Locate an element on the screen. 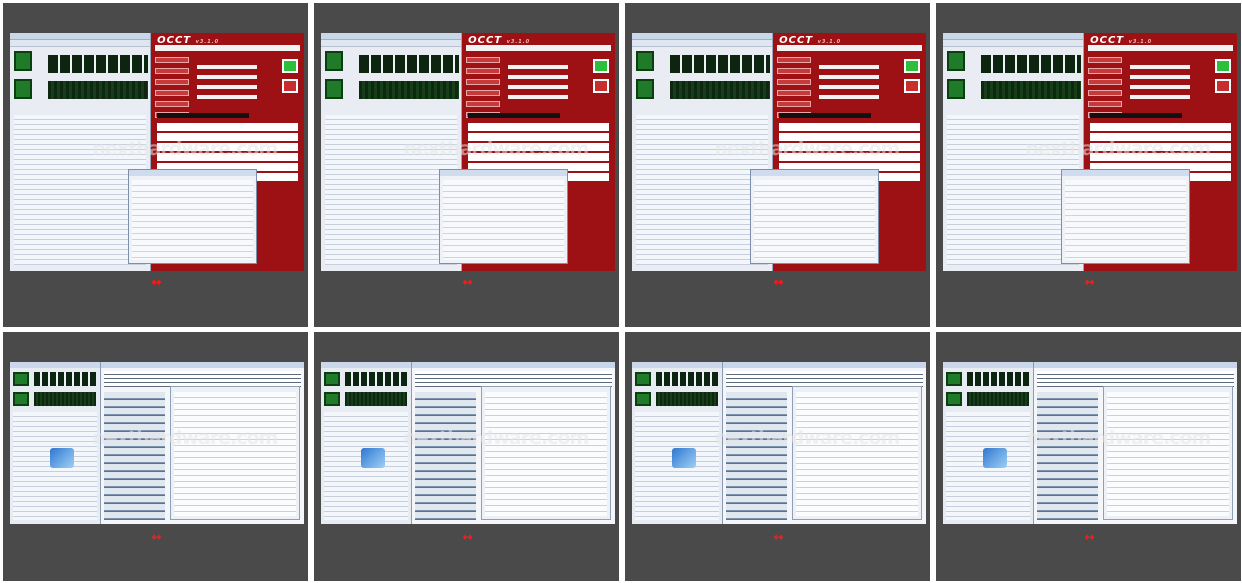 The image size is (1242, 583). gallery-cell-5: nexthardware.com ↔ is located at coordinates (155, 456).